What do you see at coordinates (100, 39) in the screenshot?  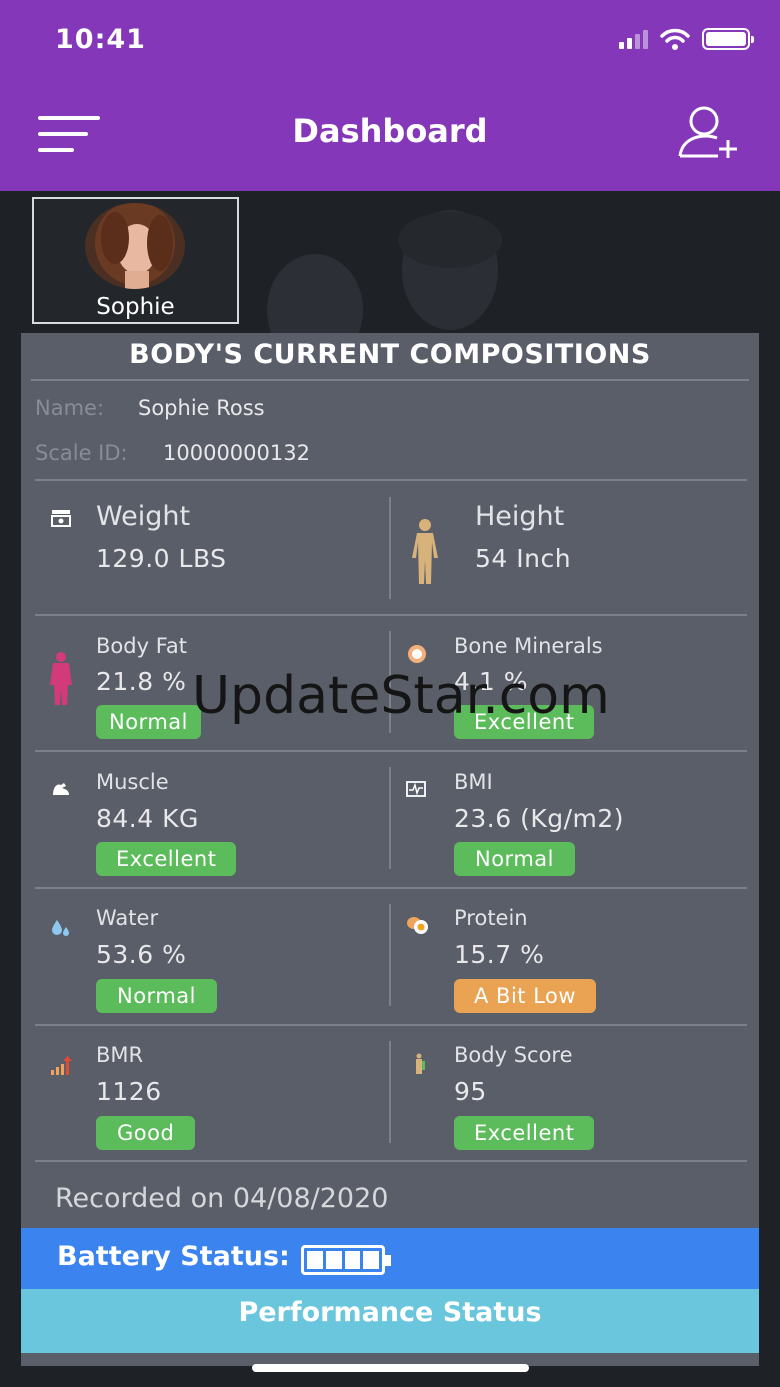 I see `status-time: 10:41` at bounding box center [100, 39].